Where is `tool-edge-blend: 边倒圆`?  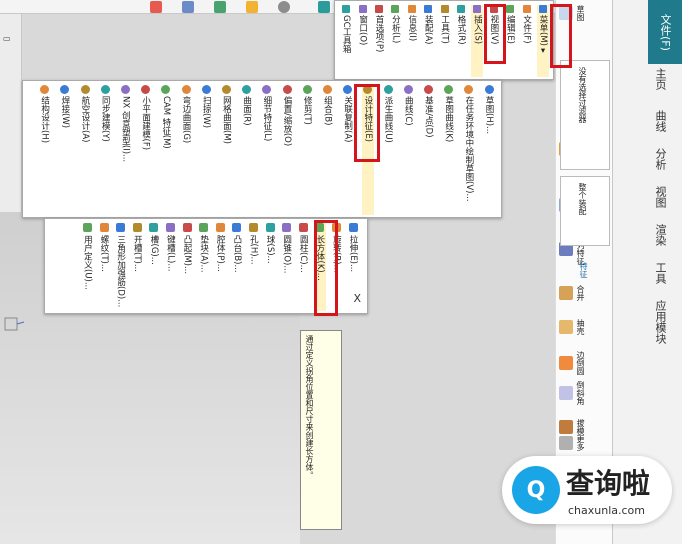 tool-edge-blend: 边倒圆 is located at coordinates (585, 363).